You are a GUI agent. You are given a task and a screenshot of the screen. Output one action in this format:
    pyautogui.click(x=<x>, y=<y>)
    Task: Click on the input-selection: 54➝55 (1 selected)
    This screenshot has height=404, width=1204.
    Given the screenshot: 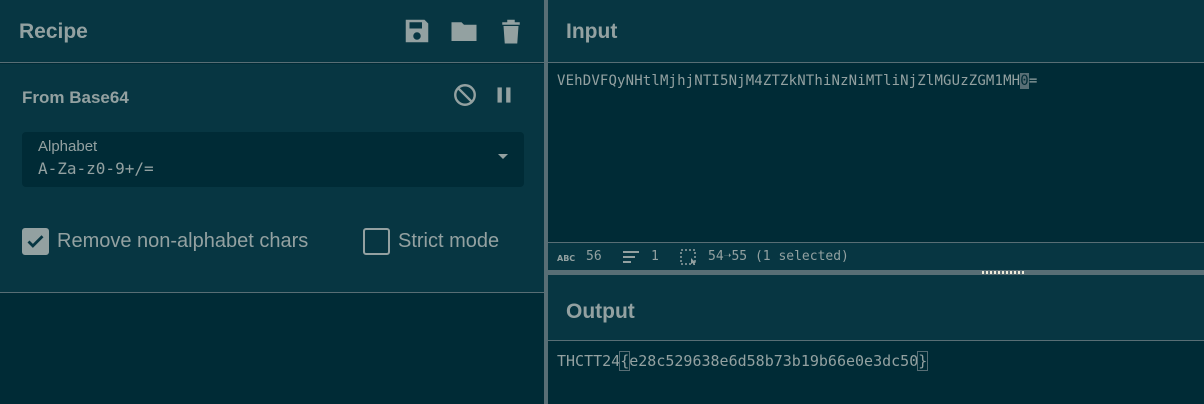 What is the action you would take?
    pyautogui.click(x=778, y=256)
    